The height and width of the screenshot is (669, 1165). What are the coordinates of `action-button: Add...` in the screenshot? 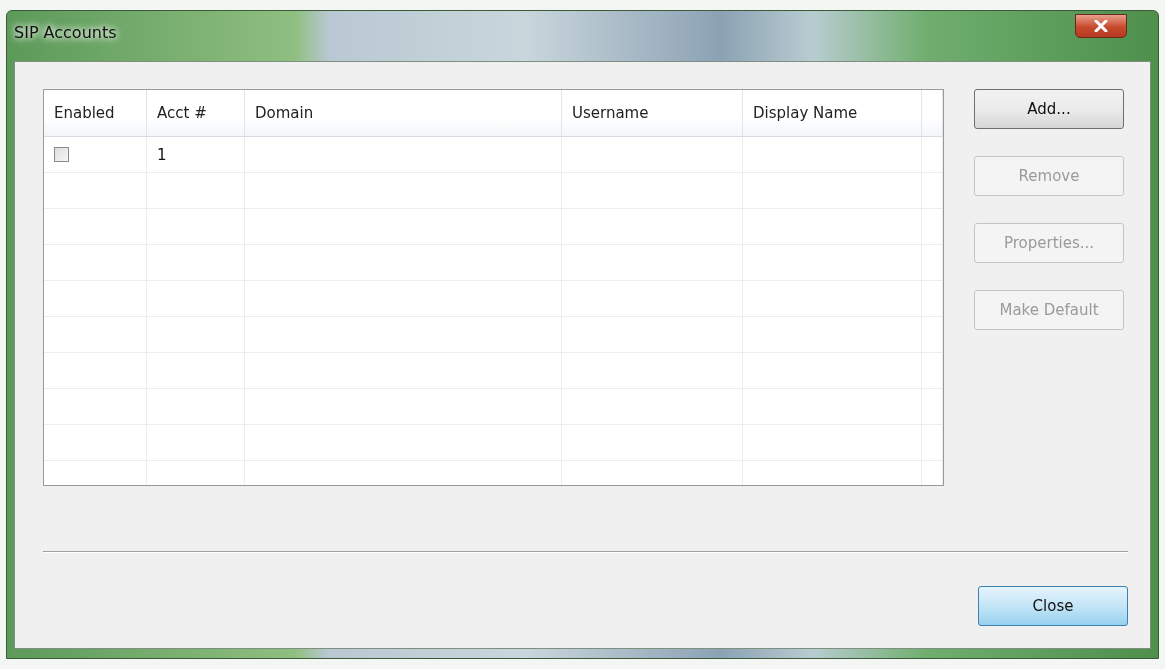 It's located at (1049, 109).